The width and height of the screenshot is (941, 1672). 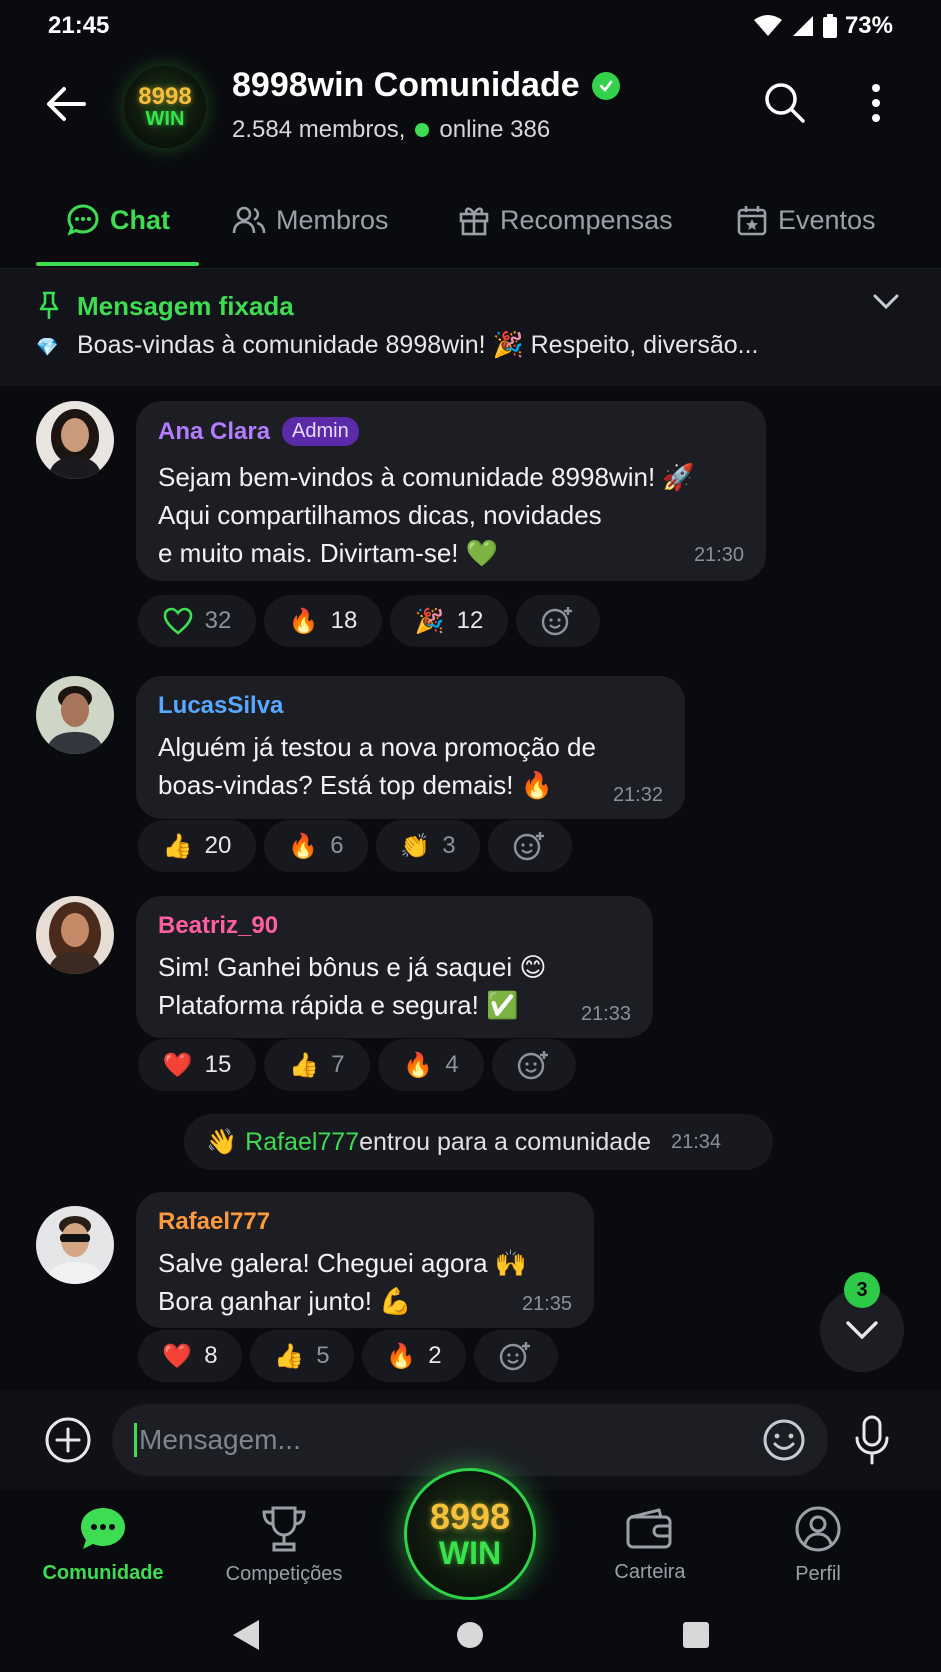 I want to click on sender-name: Beatriz_90, so click(x=218, y=925).